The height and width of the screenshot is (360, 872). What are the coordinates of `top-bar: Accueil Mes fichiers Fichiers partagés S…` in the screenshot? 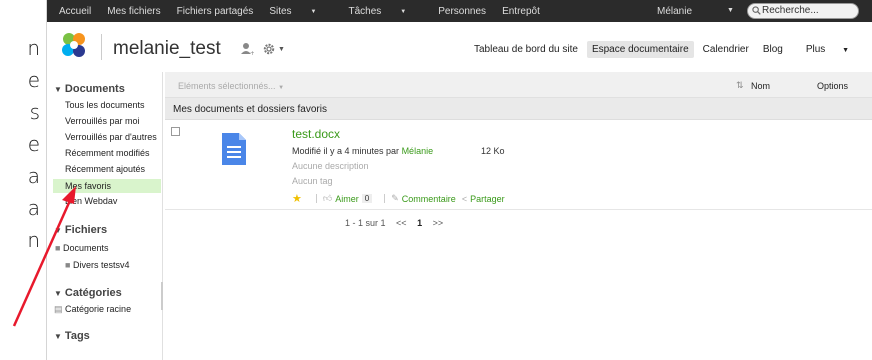 It's located at (459, 11).